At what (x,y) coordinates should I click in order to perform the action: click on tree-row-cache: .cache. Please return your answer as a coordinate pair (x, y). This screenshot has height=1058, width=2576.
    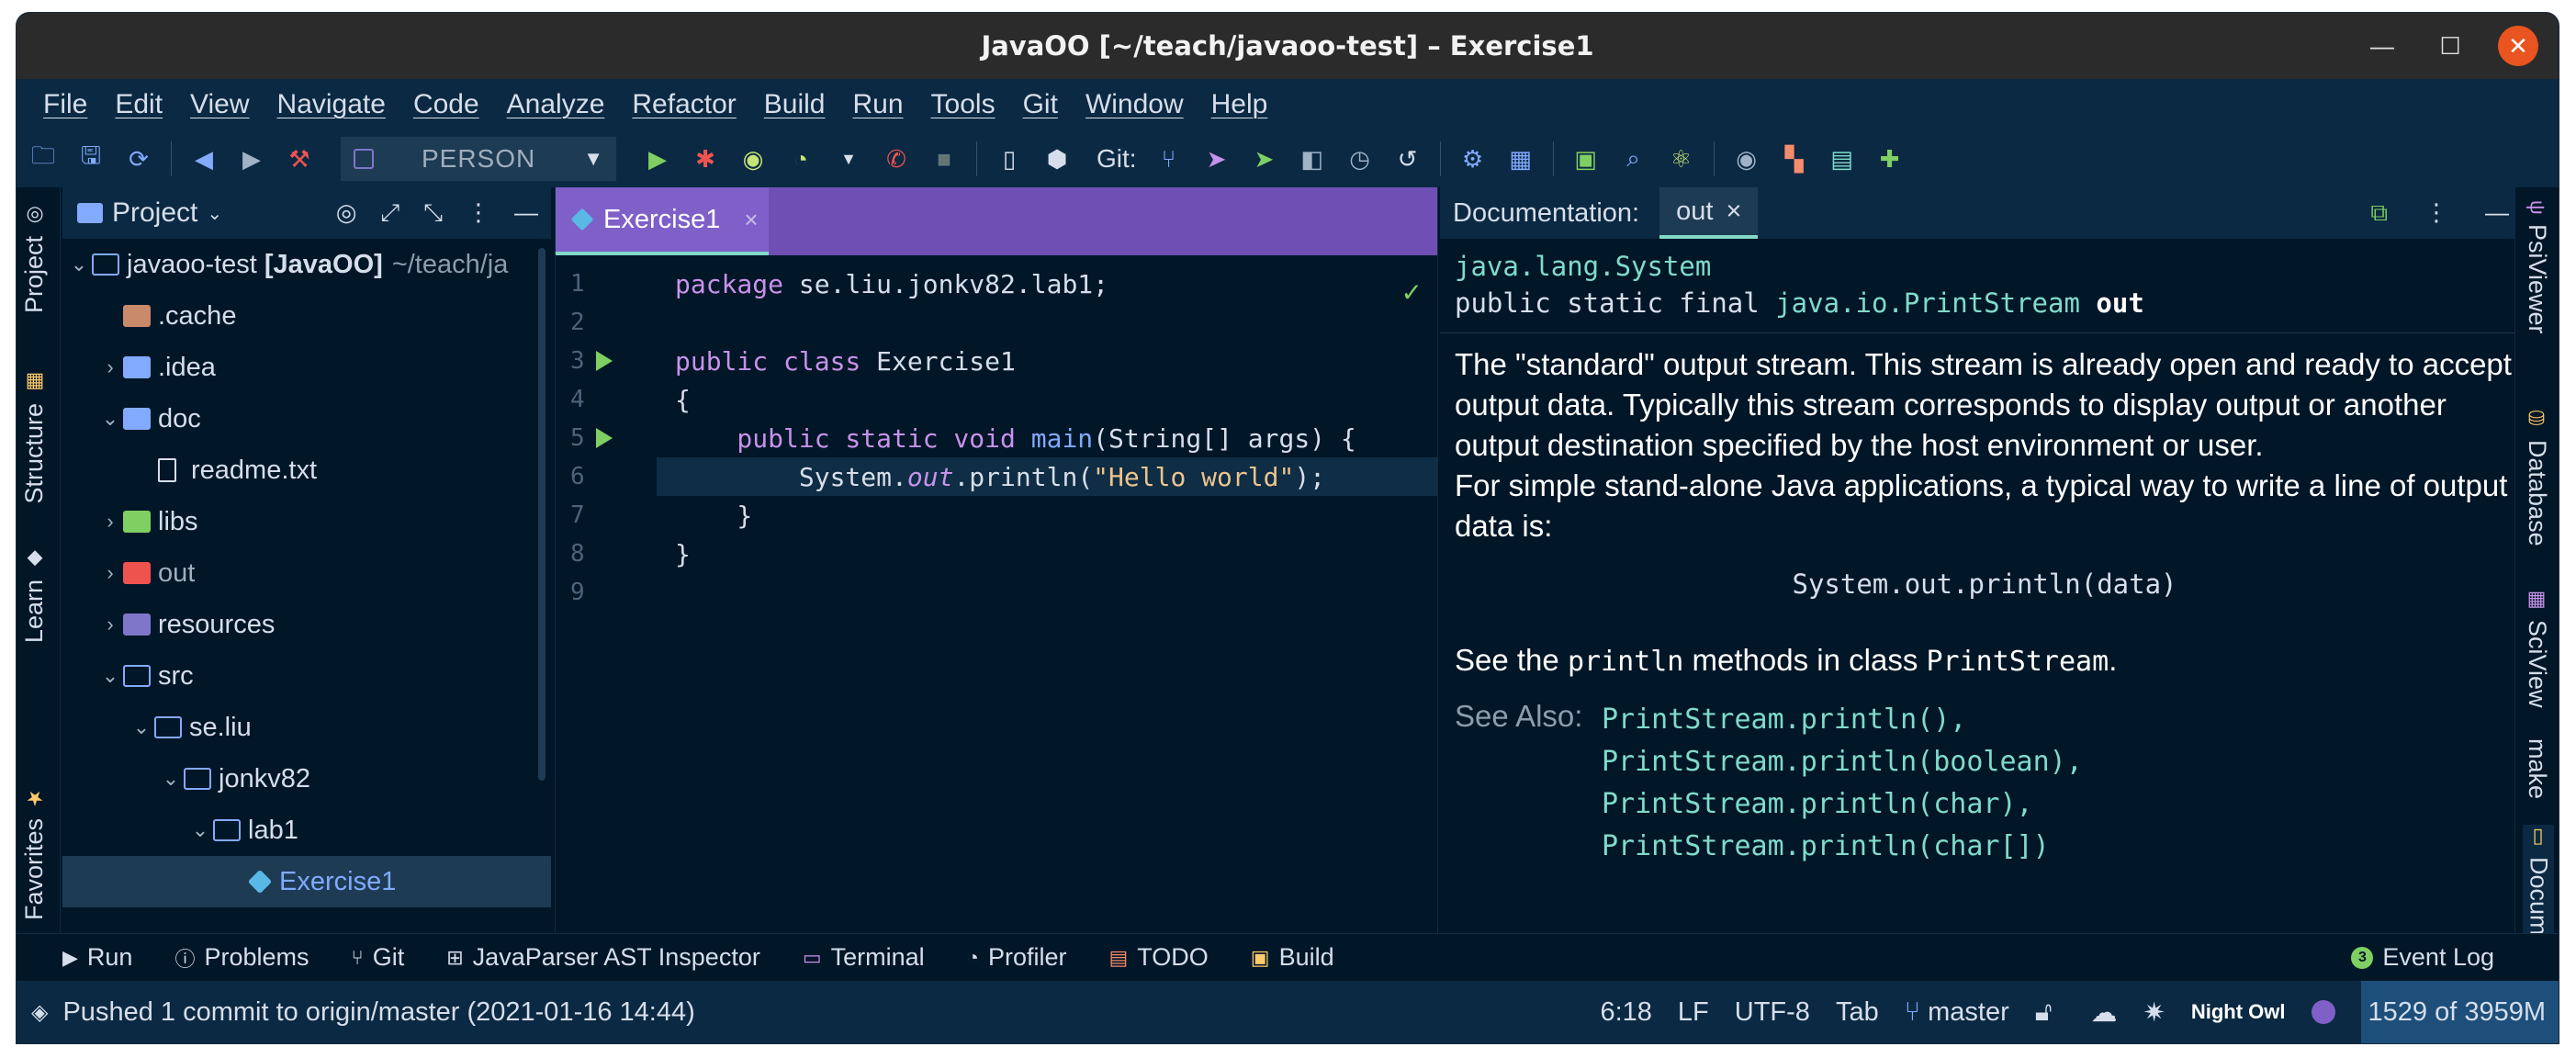
    Looking at the image, I should click on (306, 316).